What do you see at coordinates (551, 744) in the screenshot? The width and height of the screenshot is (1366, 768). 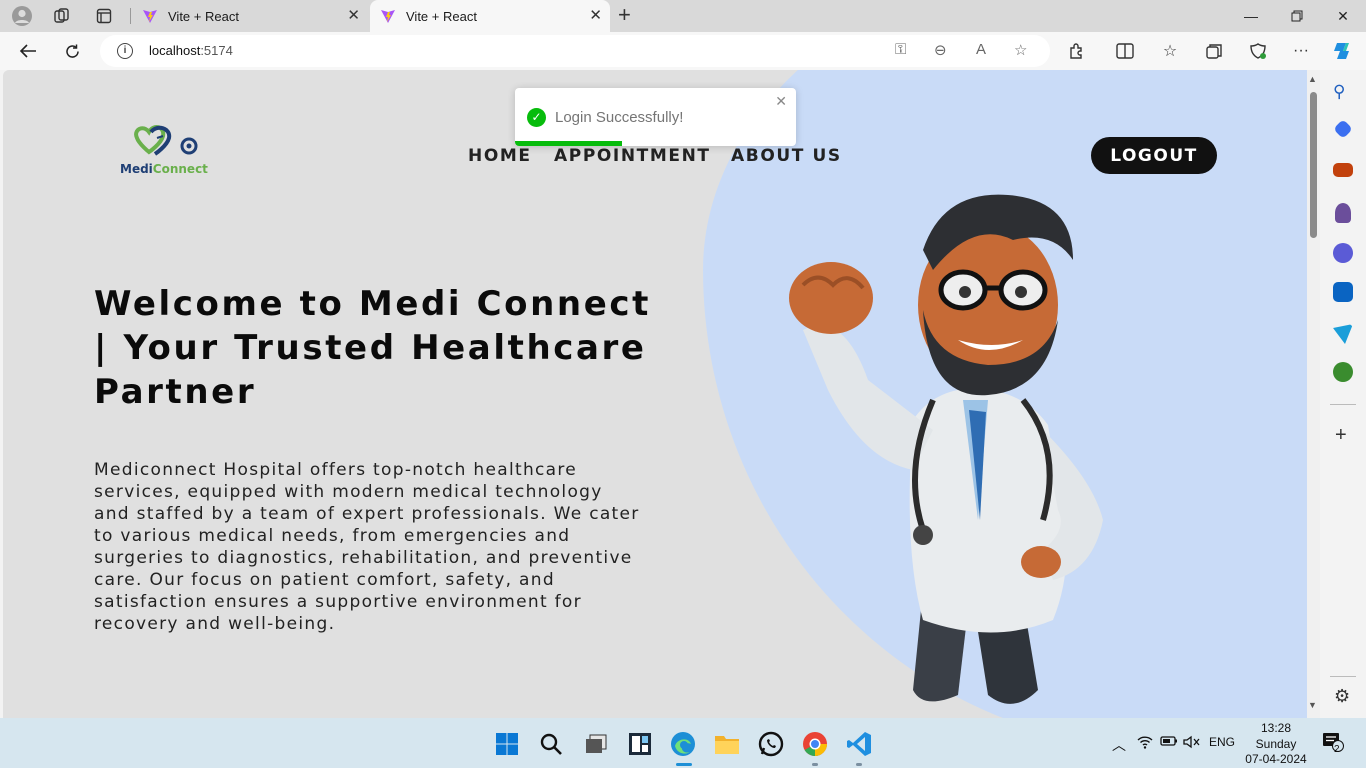 I see `taskbar-search-icon` at bounding box center [551, 744].